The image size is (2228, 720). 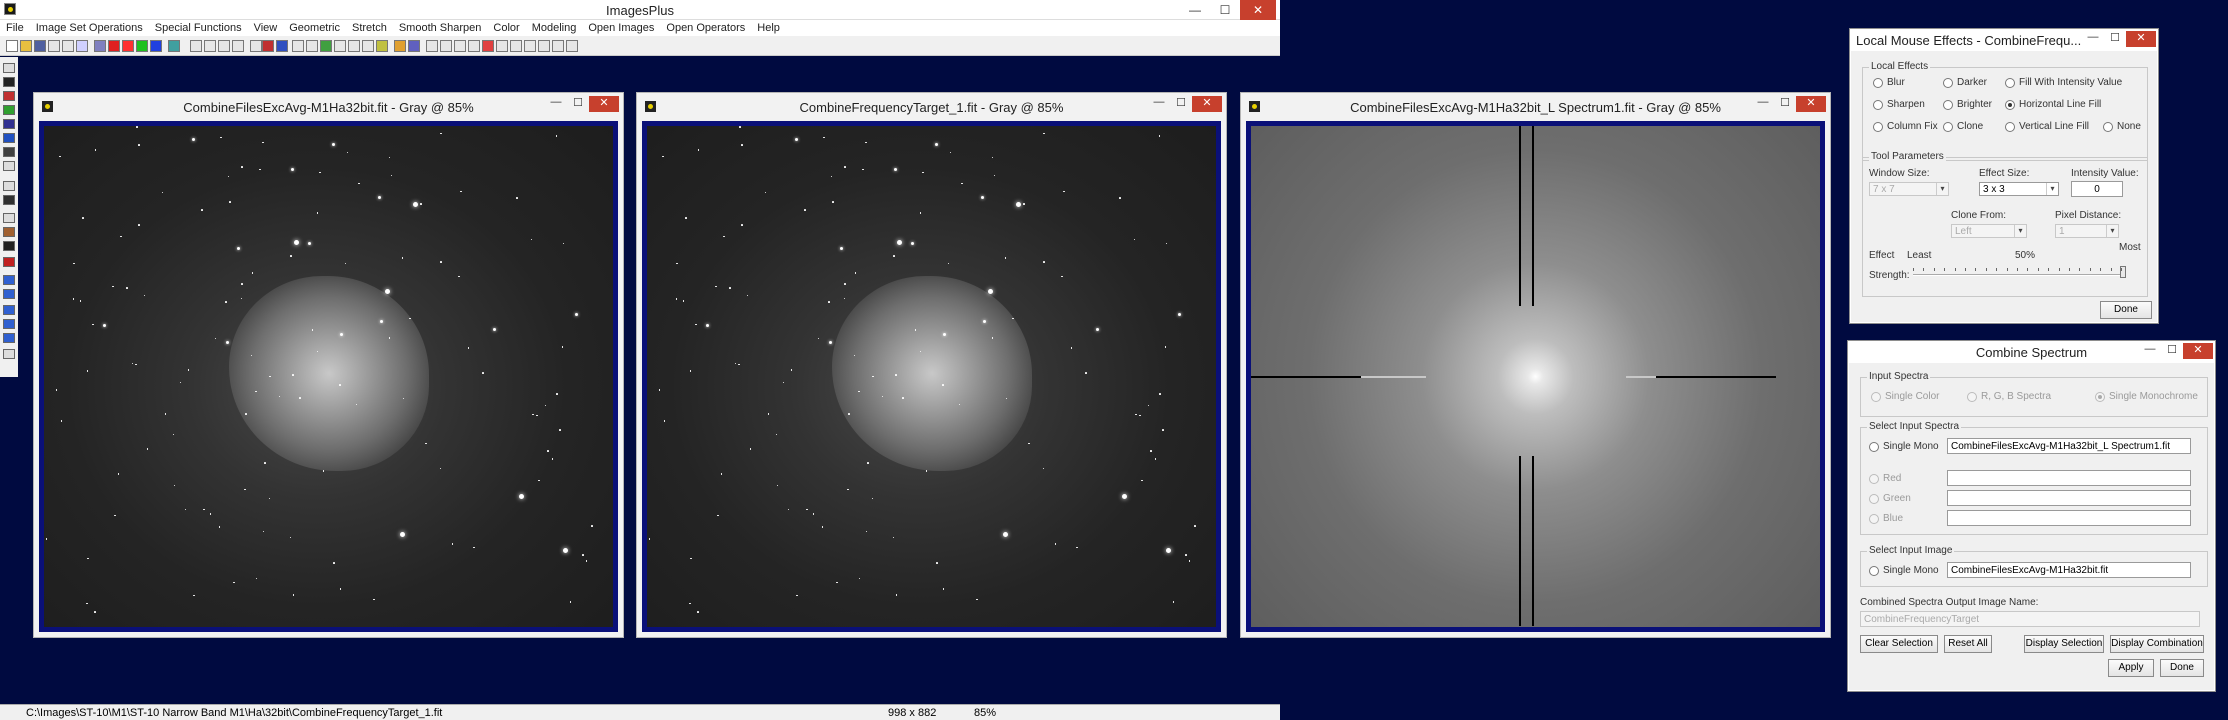 I want to click on pencil-icon, so click(x=400, y=46).